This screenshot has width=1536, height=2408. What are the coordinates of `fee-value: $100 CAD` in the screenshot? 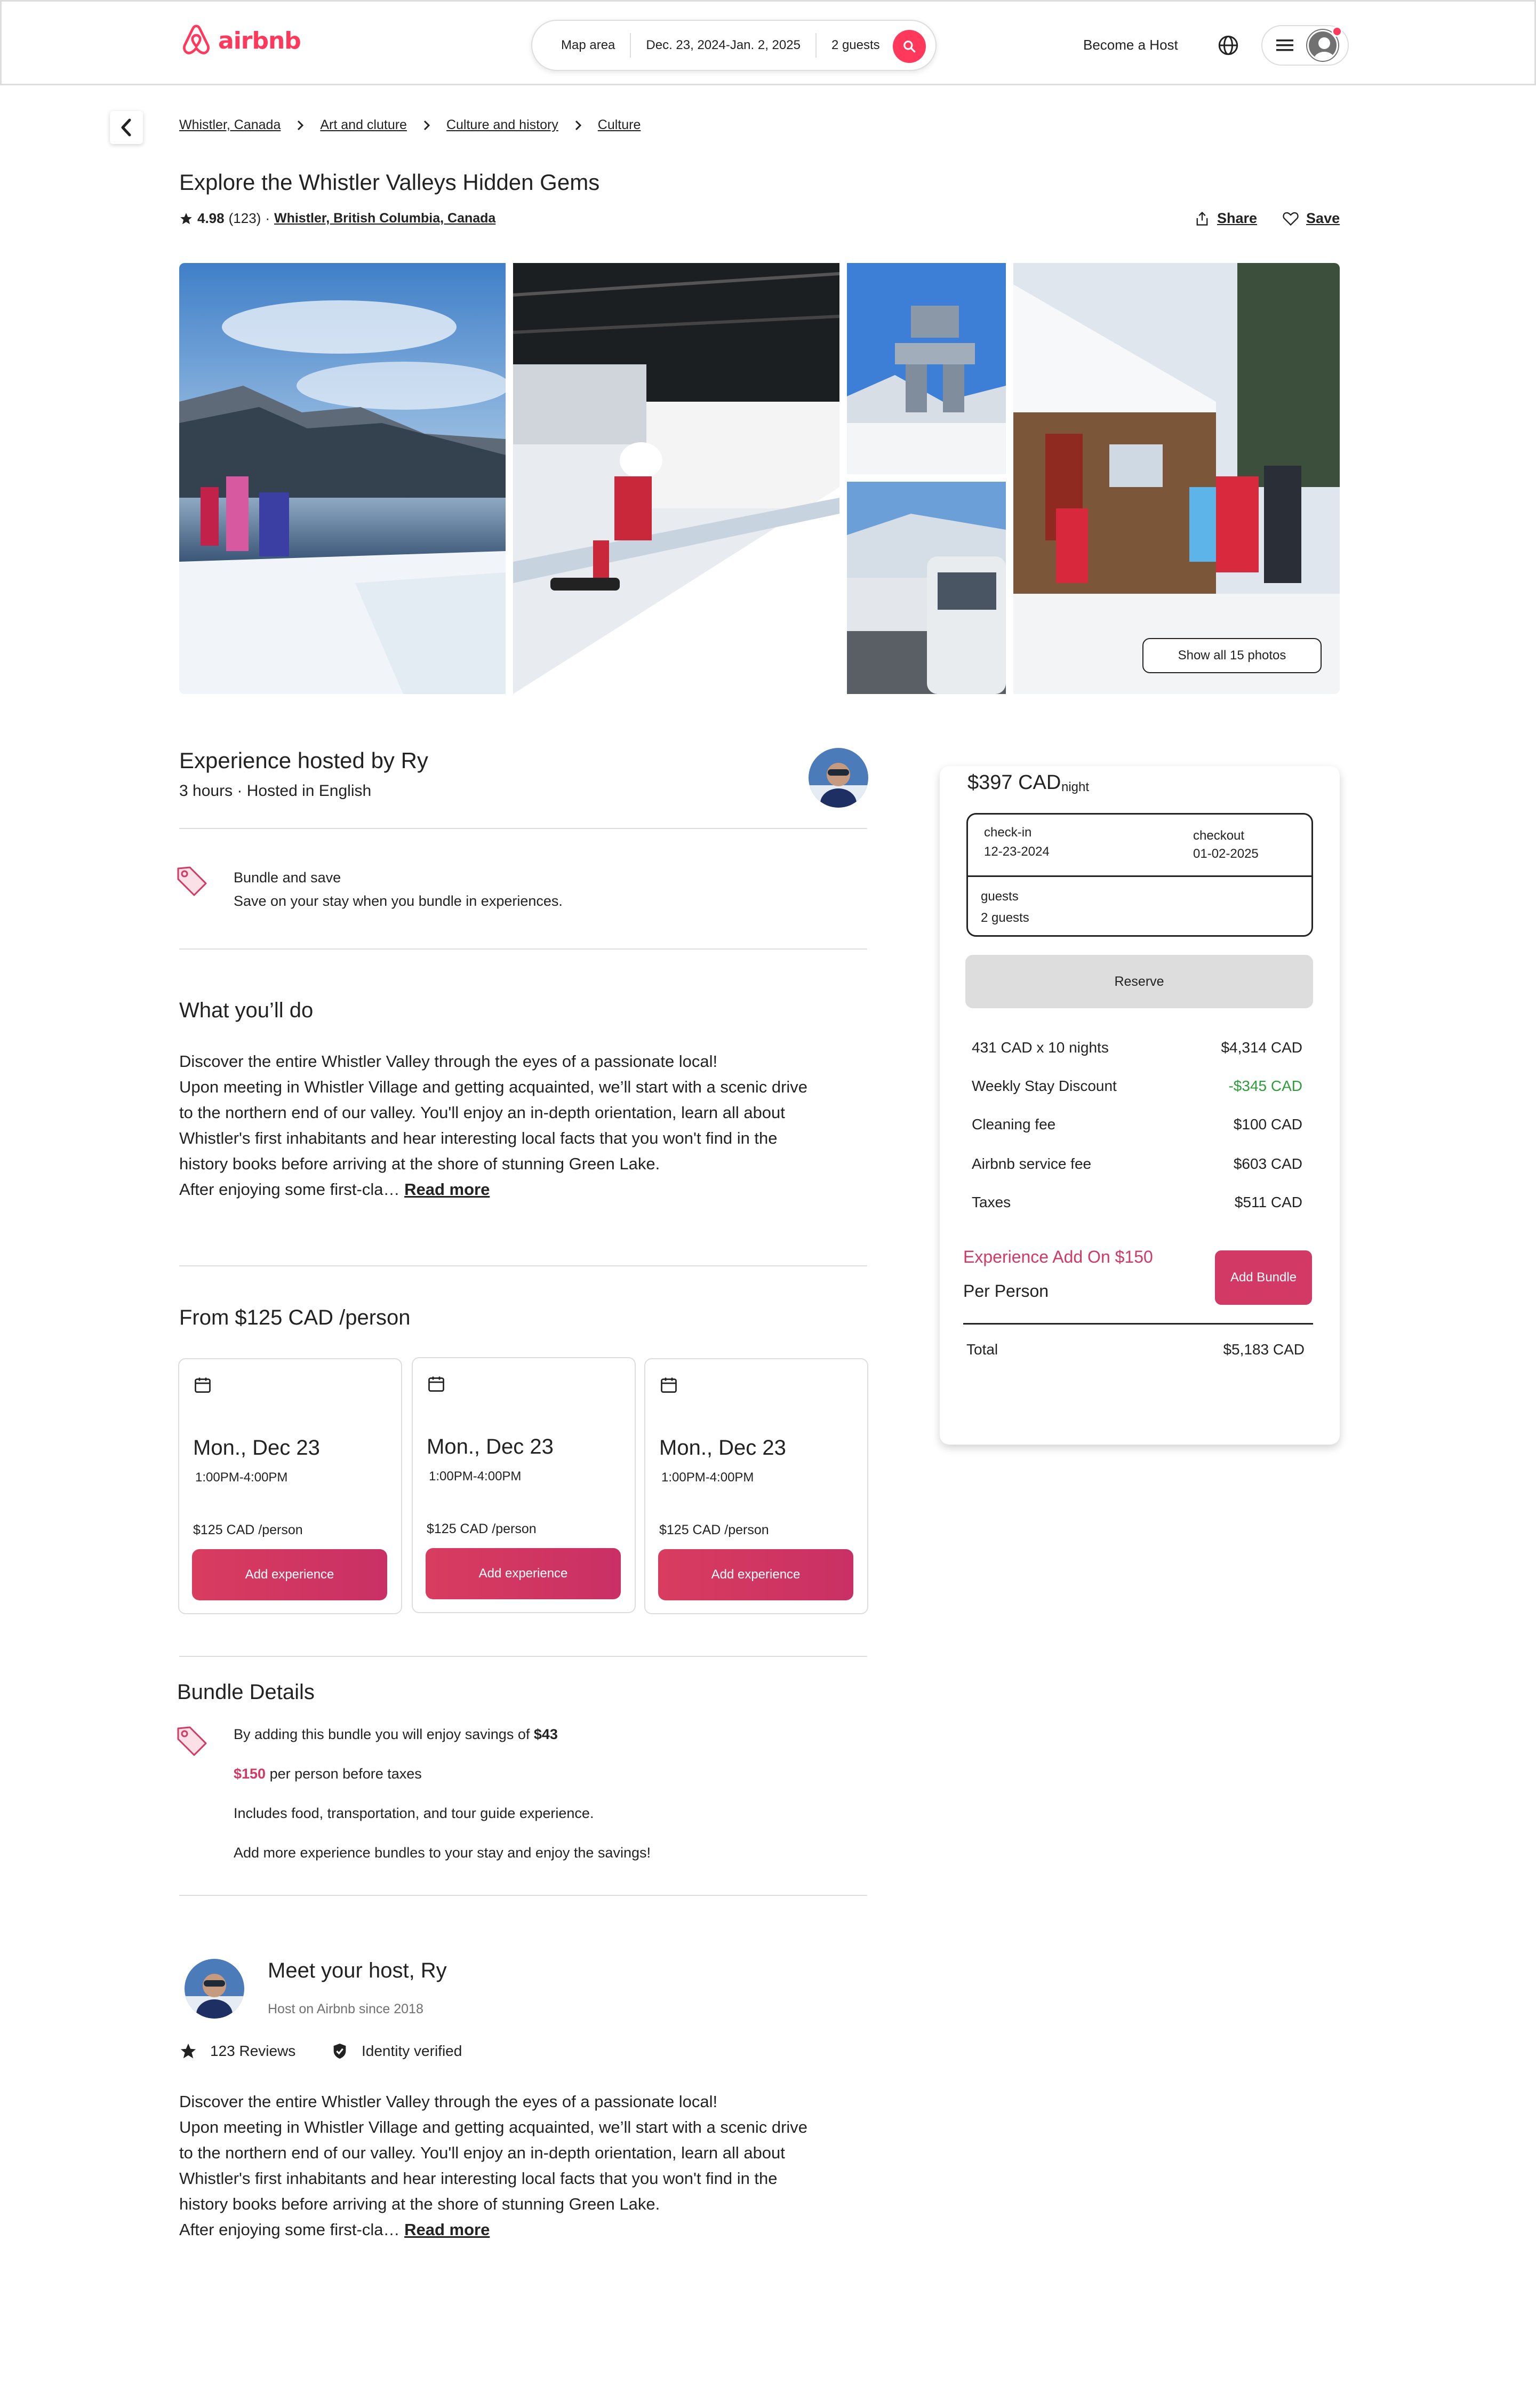 It's located at (1267, 1124).